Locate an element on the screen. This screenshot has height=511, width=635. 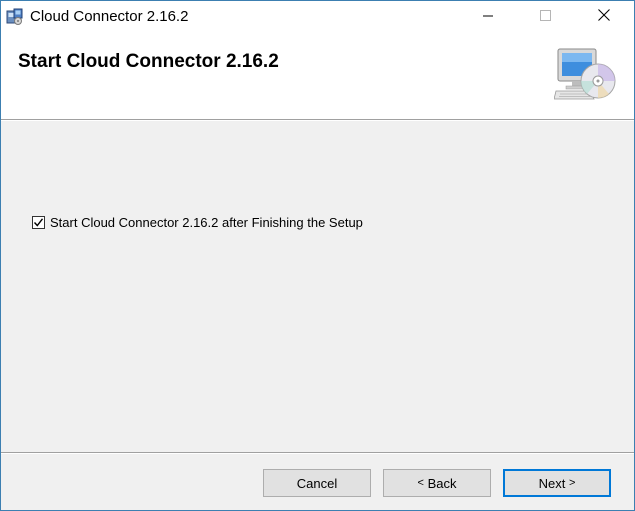
page-title: Start Cloud Connector 2.16.2 is located at coordinates (148, 61).